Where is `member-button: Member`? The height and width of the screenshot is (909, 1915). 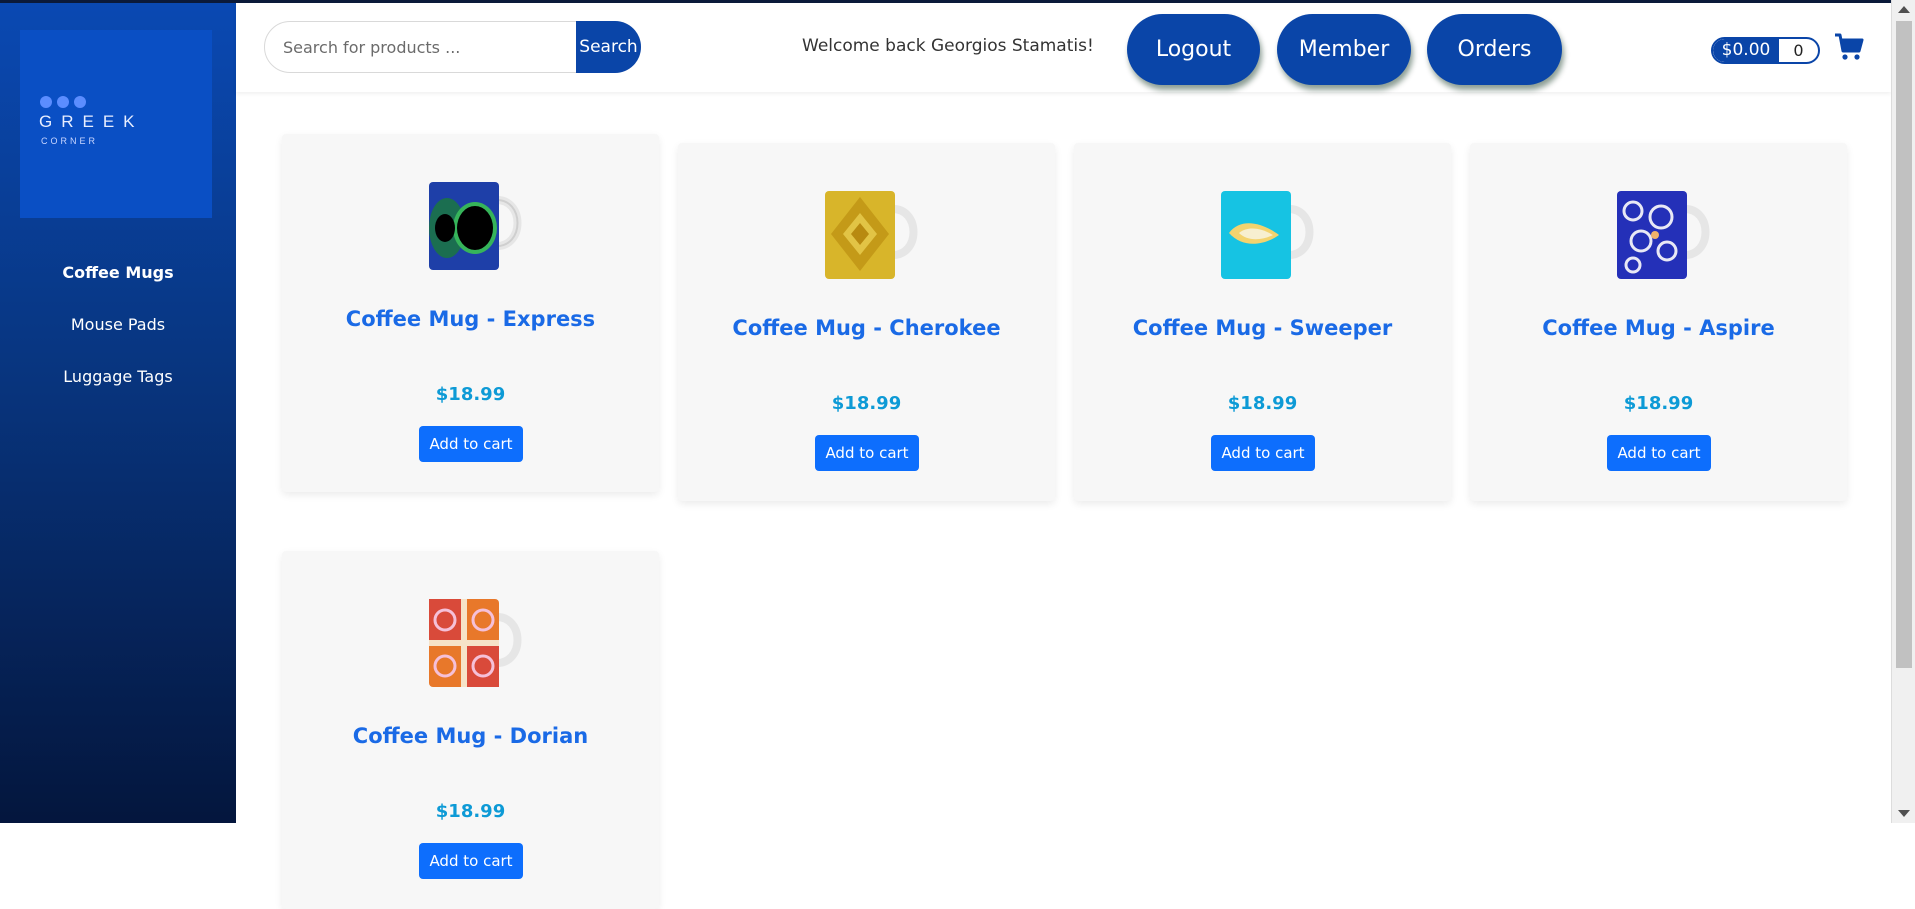
member-button: Member is located at coordinates (1344, 49).